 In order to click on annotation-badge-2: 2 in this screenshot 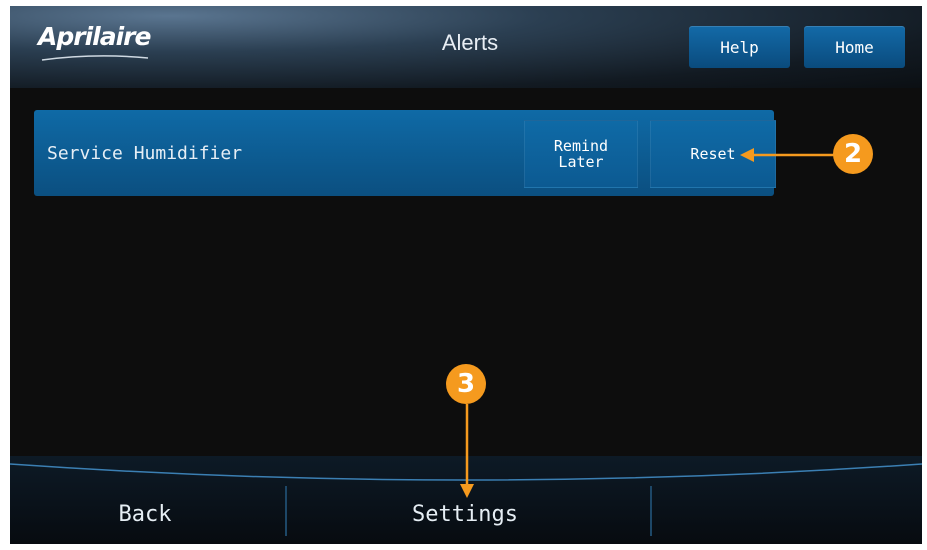, I will do `click(853, 154)`.